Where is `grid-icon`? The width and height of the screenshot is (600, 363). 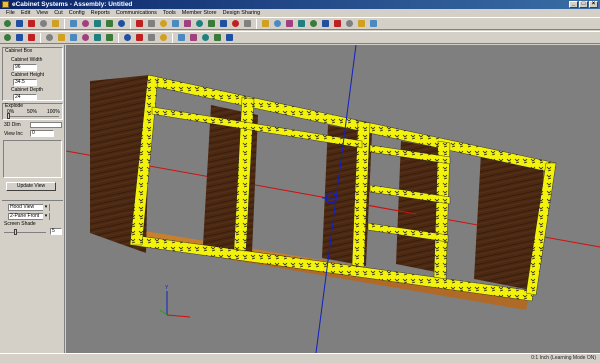 grid-icon is located at coordinates (49, 37).